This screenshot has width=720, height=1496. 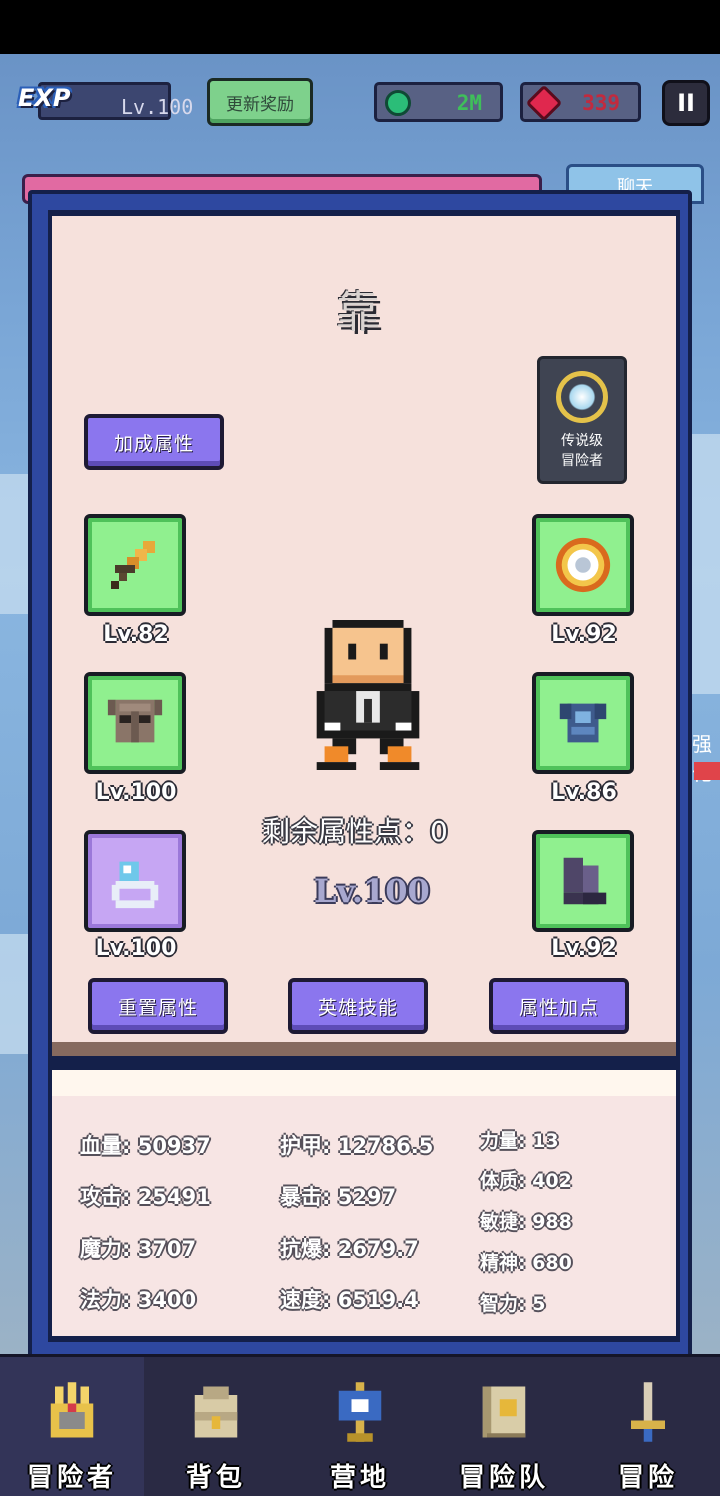 I want to click on enhance-bar, so click(x=707, y=771).